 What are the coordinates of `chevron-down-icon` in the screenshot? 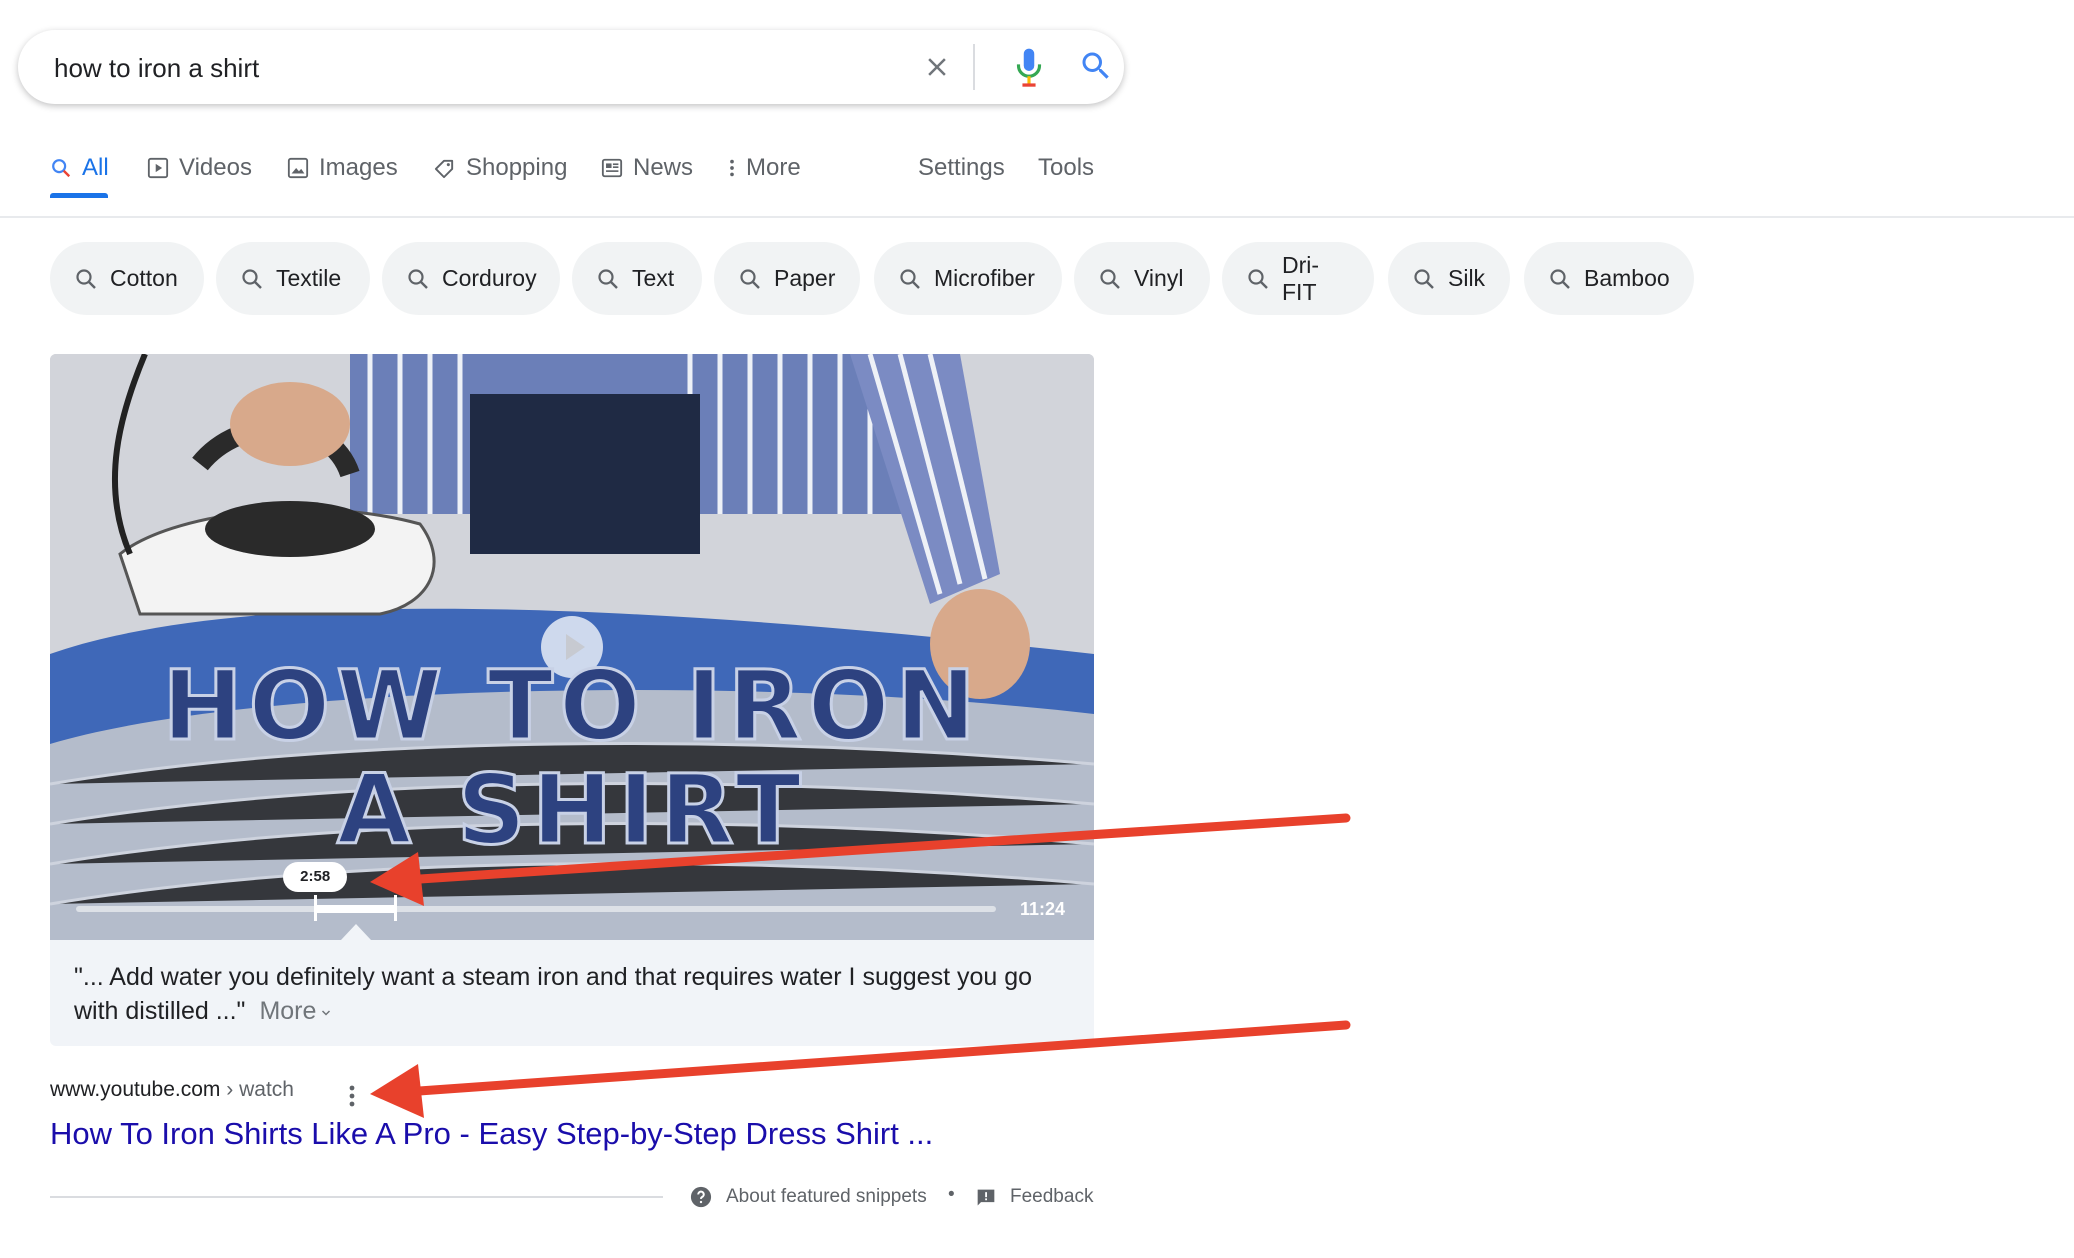 It's located at (326, 1013).